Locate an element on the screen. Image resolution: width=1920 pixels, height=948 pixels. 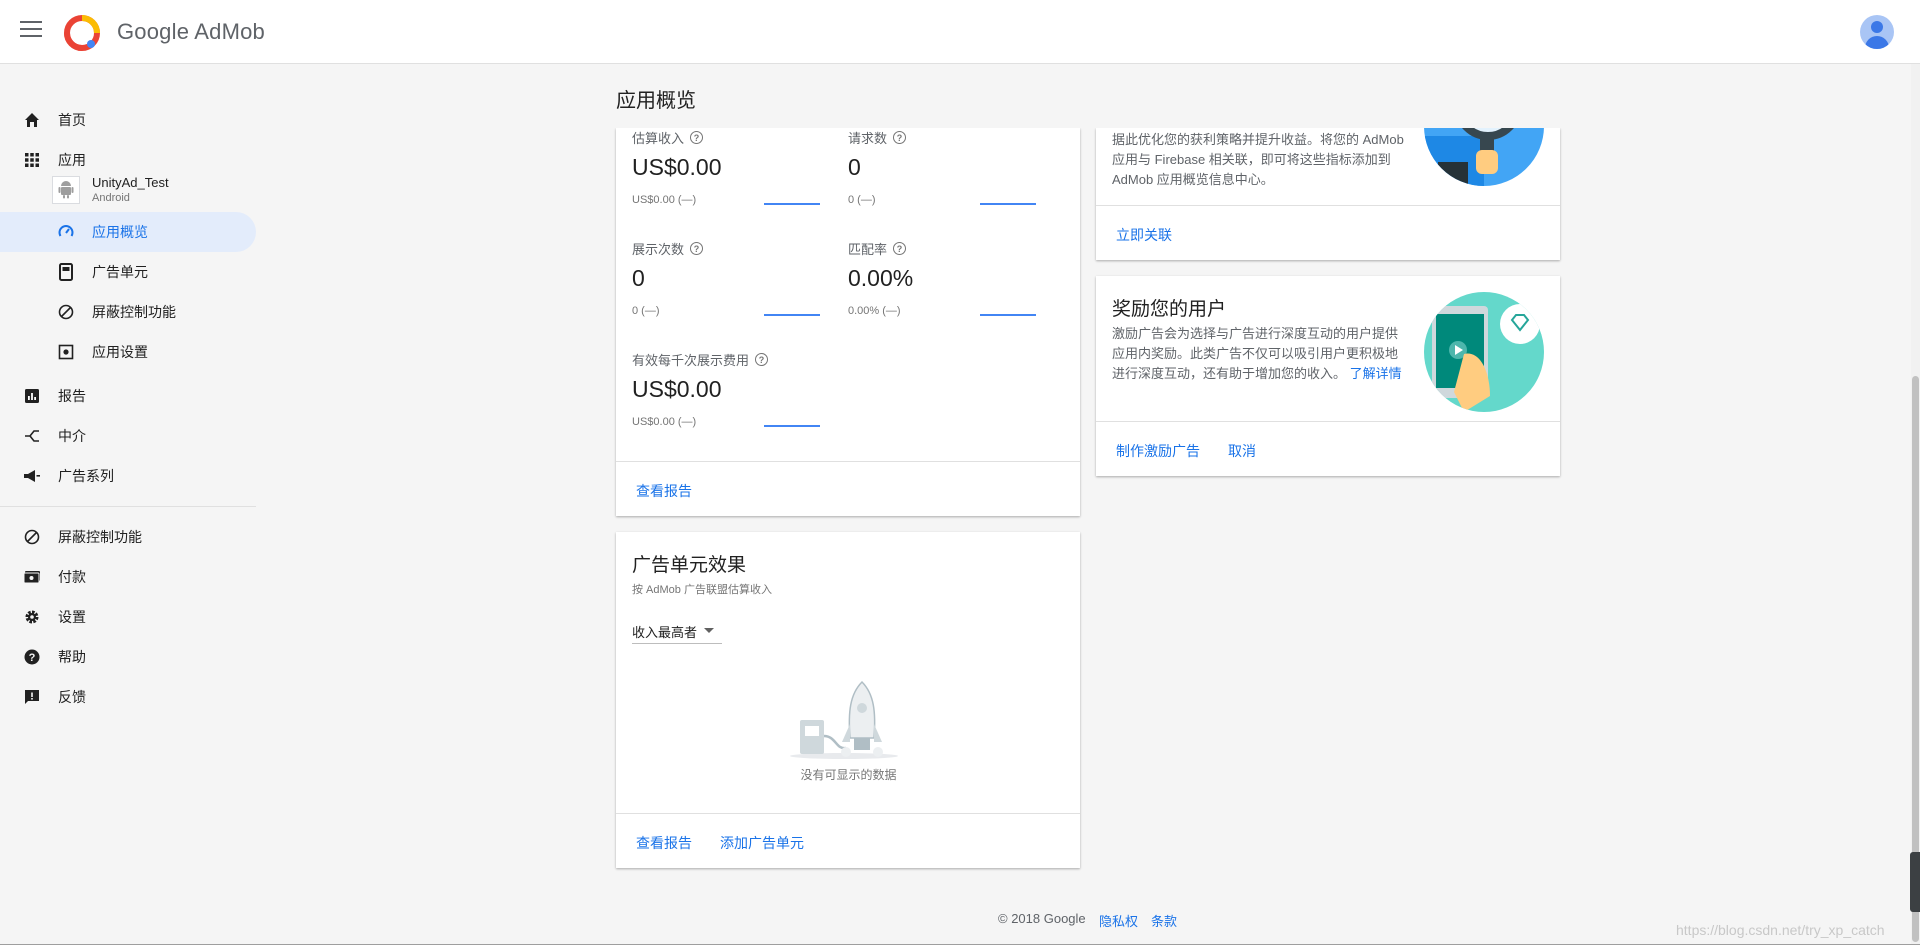
rocket-empty-state-illustration is located at coordinates (844, 719).